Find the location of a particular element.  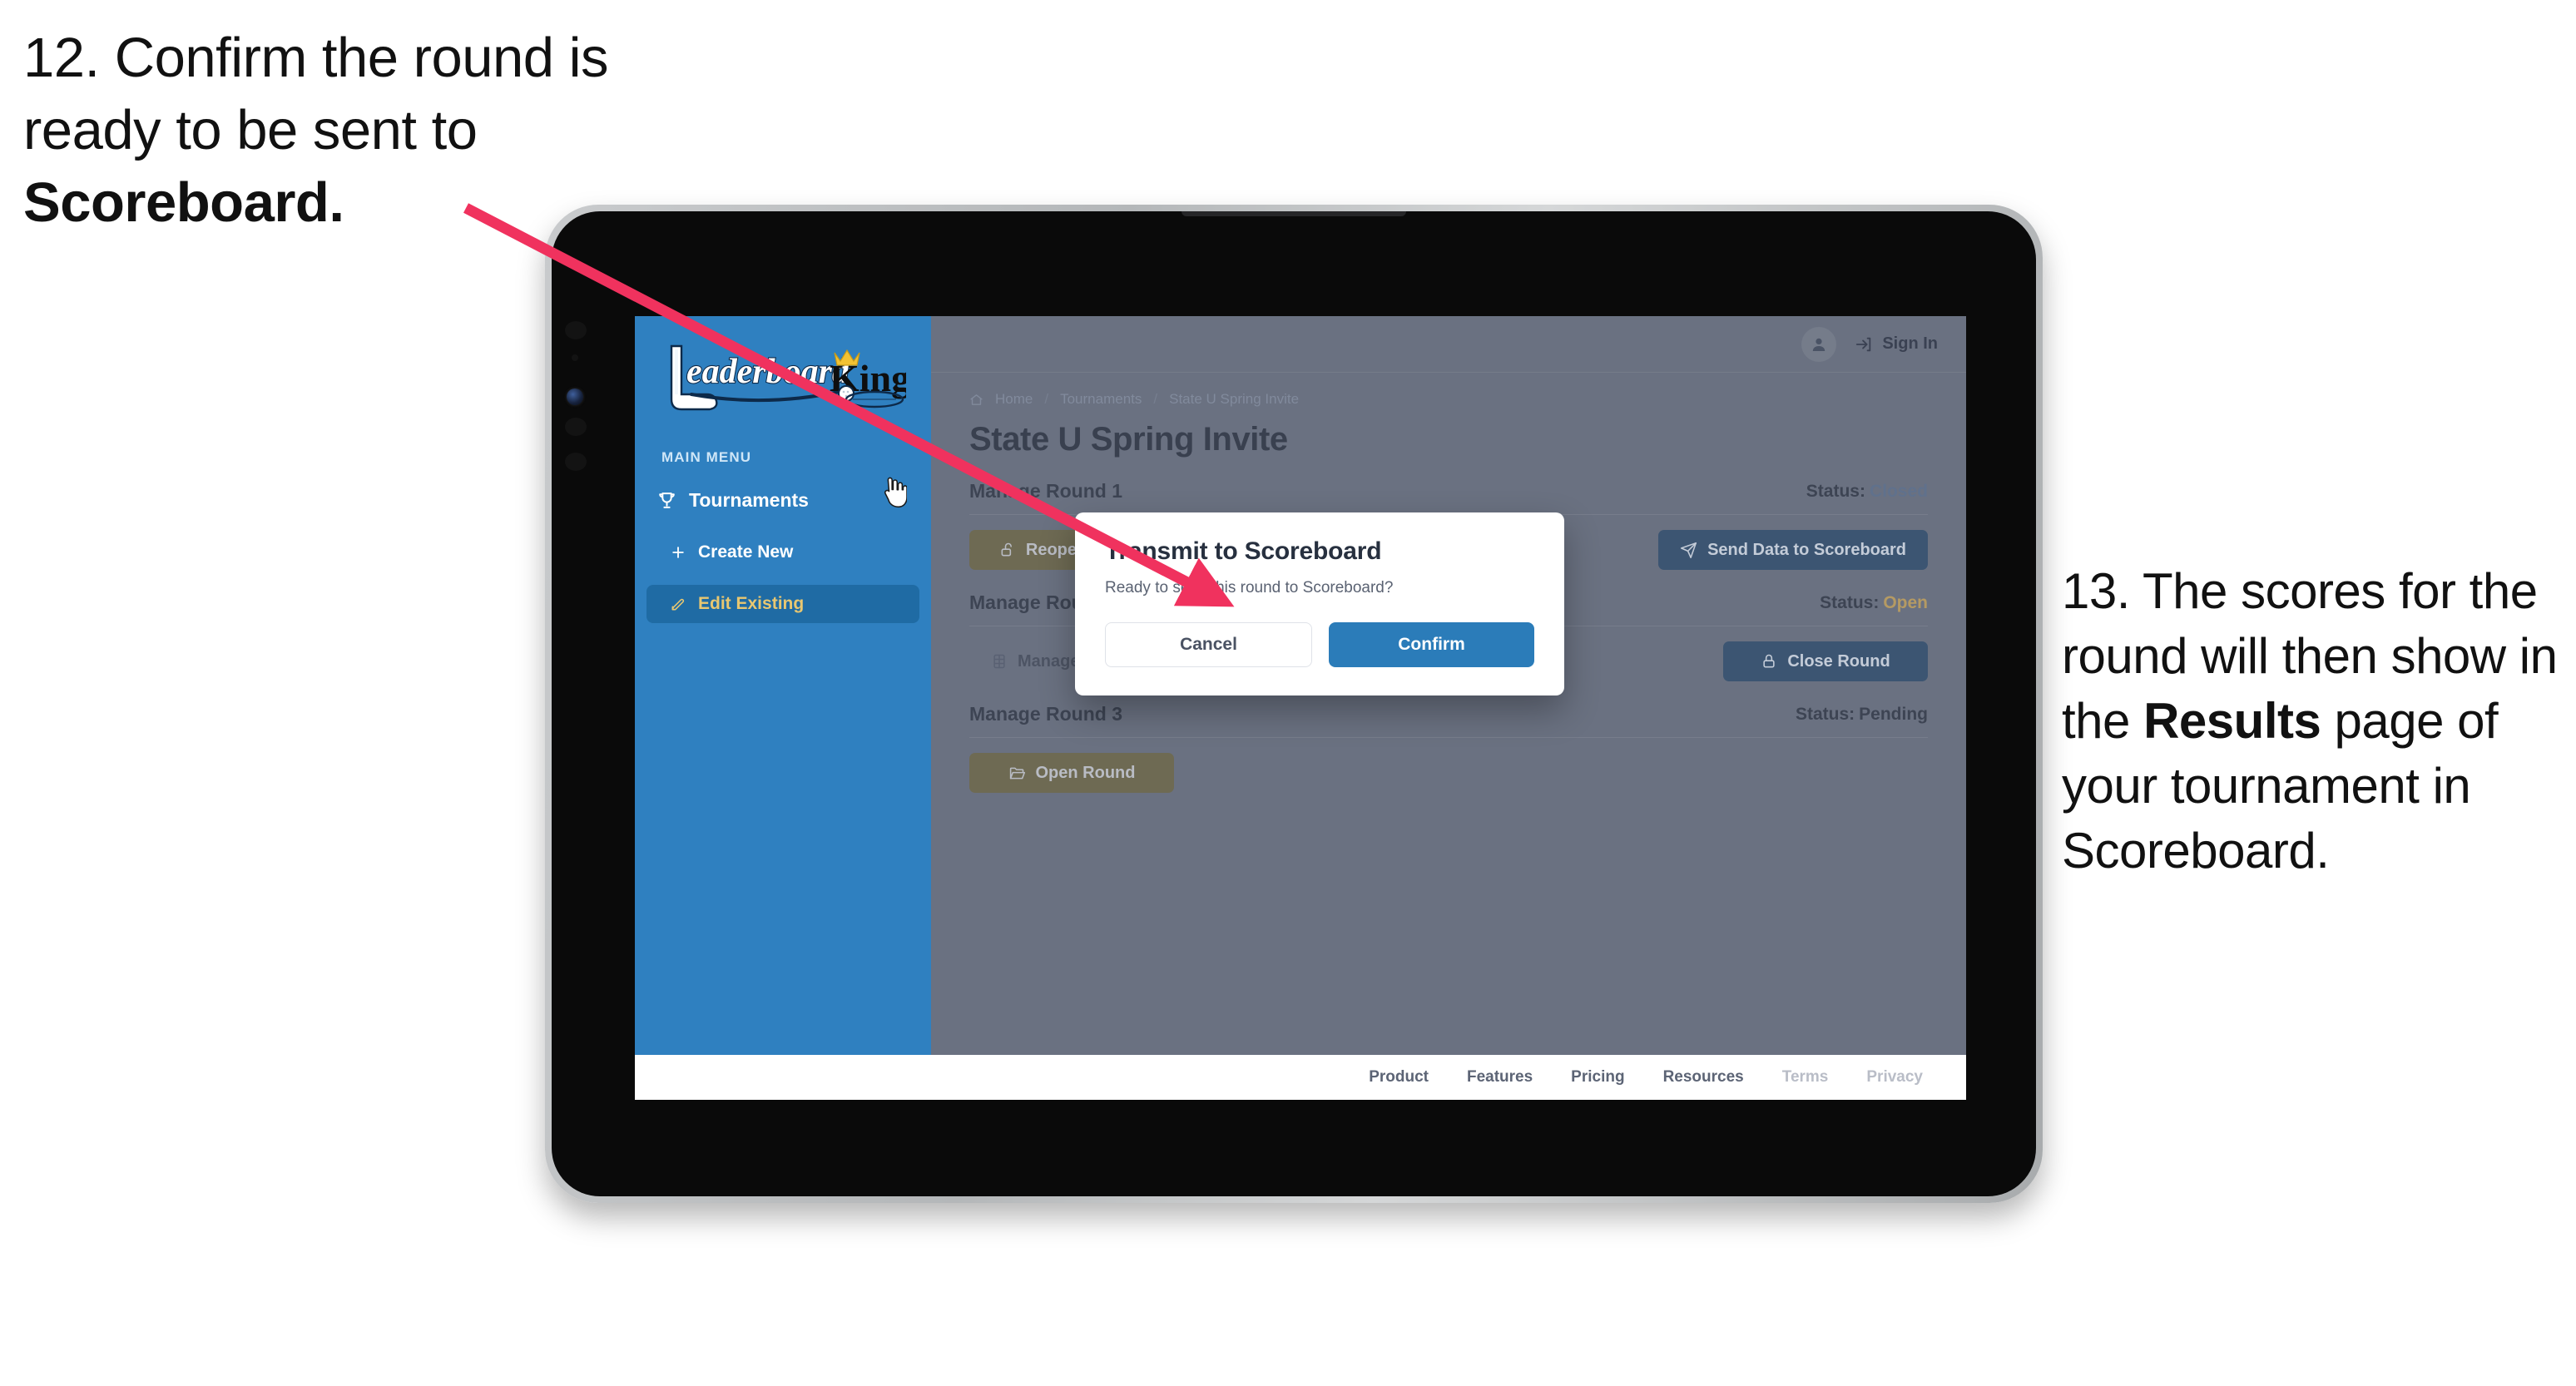

sign-in-label: Sign In is located at coordinates (1910, 343).